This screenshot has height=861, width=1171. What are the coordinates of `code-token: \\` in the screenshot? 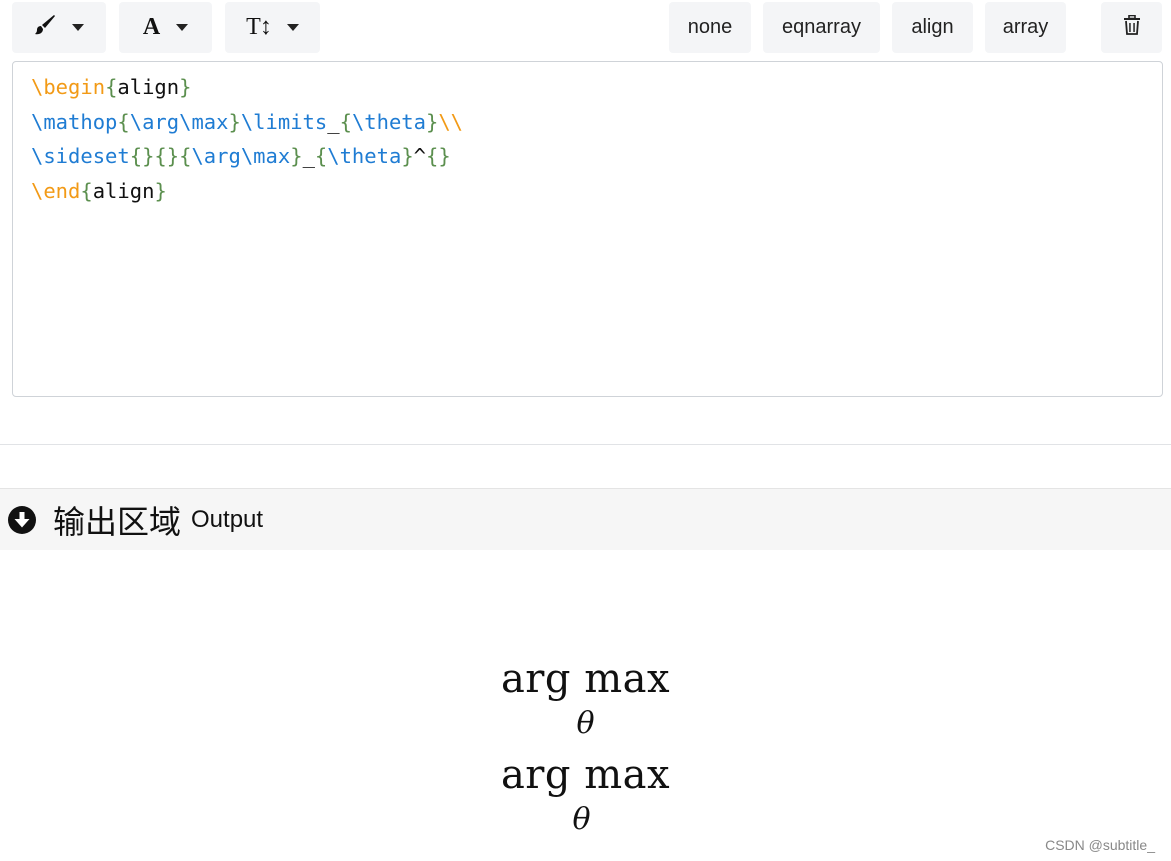 It's located at (451, 121).